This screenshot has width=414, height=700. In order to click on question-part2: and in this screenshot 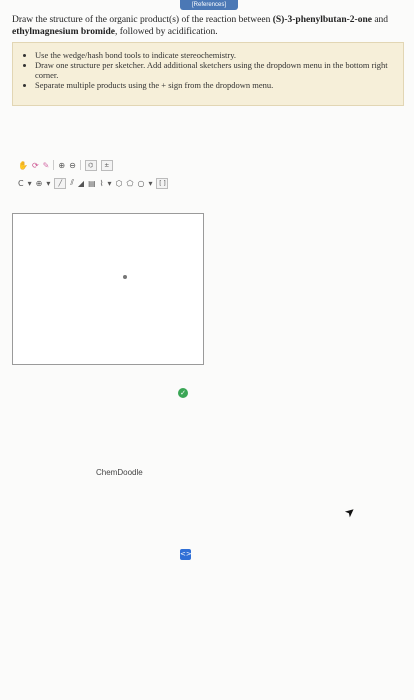, I will do `click(380, 20)`.